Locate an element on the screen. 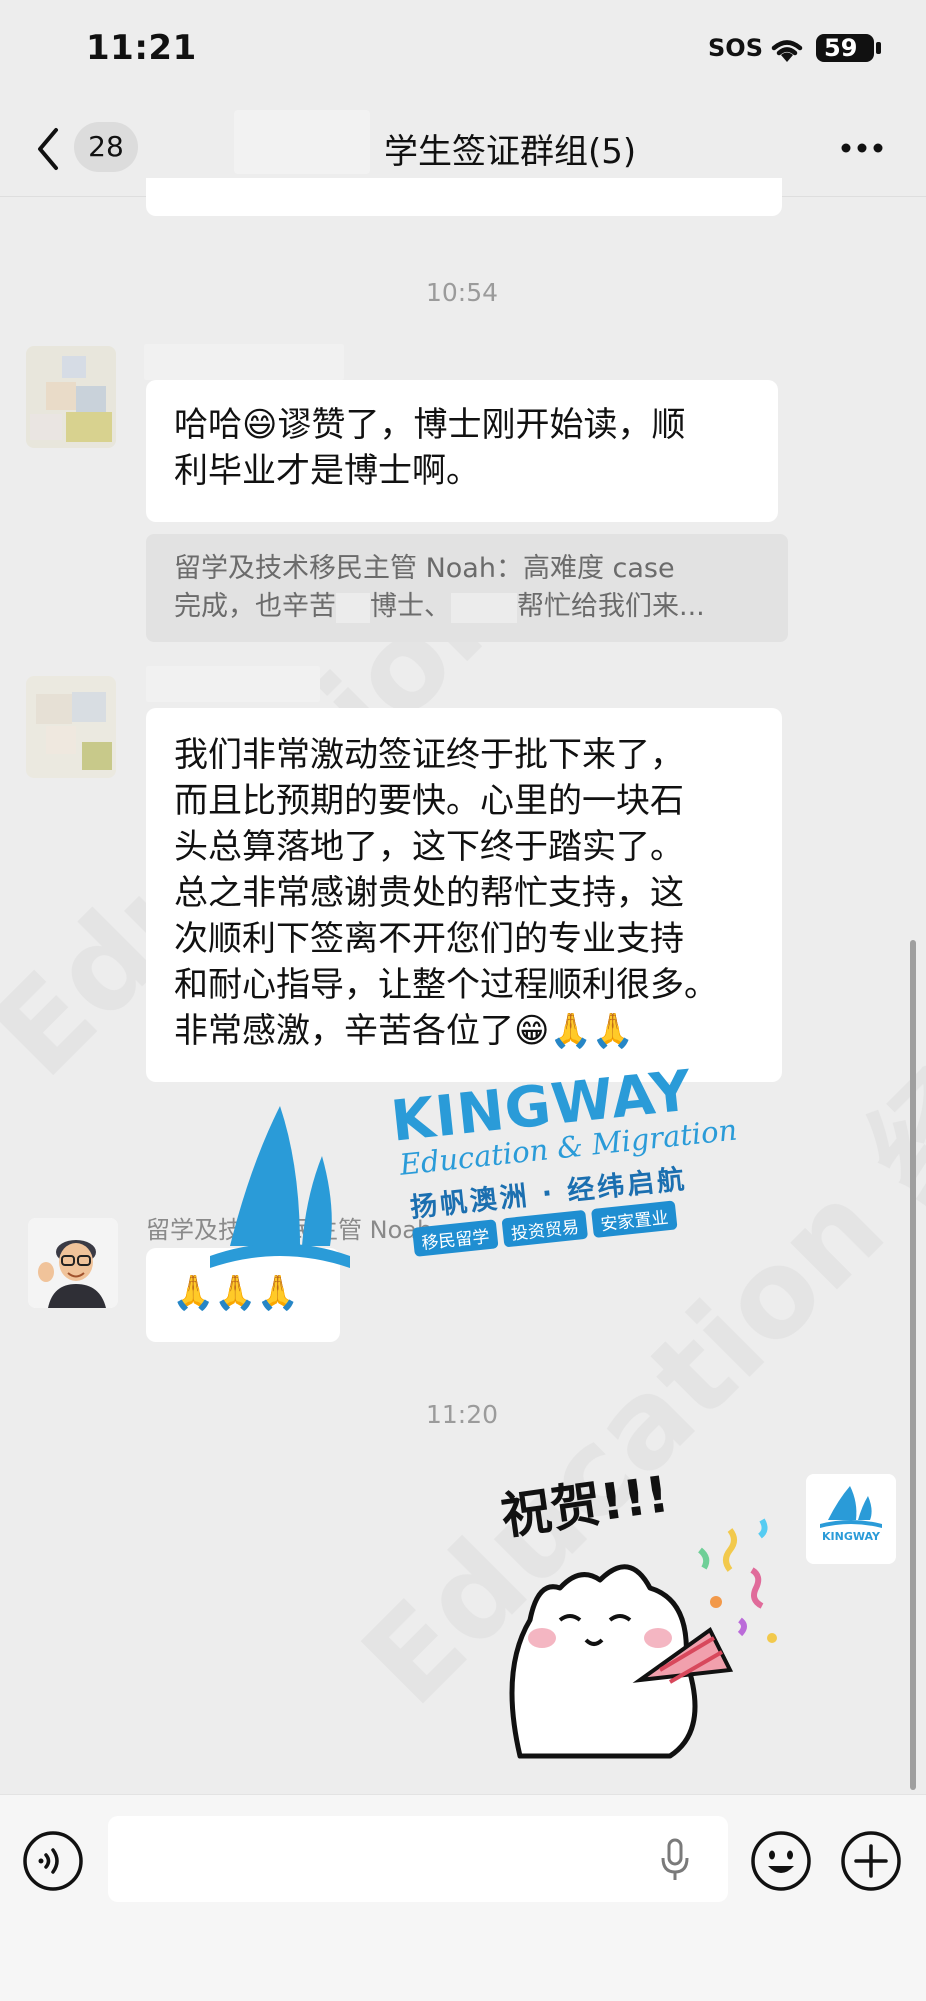  memoji-avatar-icon is located at coordinates (73, 1263).